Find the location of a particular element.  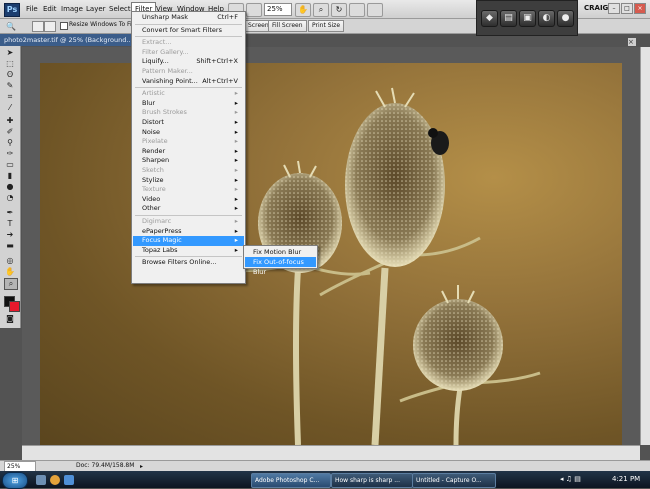

quick-launch-switch-icon is located at coordinates (69, 480).